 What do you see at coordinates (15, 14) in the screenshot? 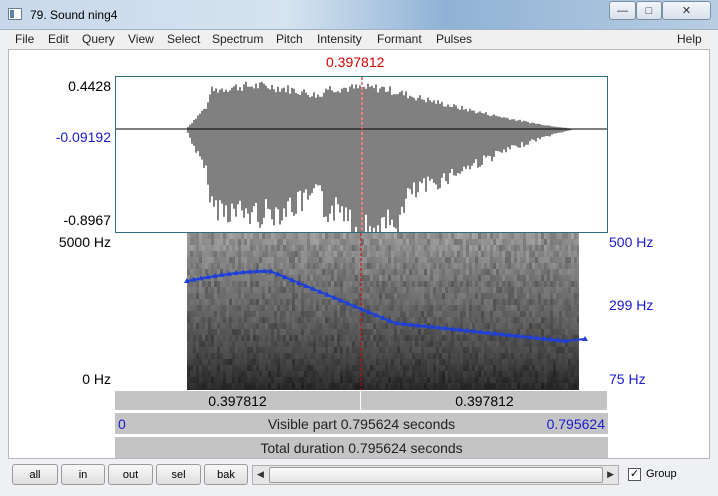
I see `praat-window-icon` at bounding box center [15, 14].